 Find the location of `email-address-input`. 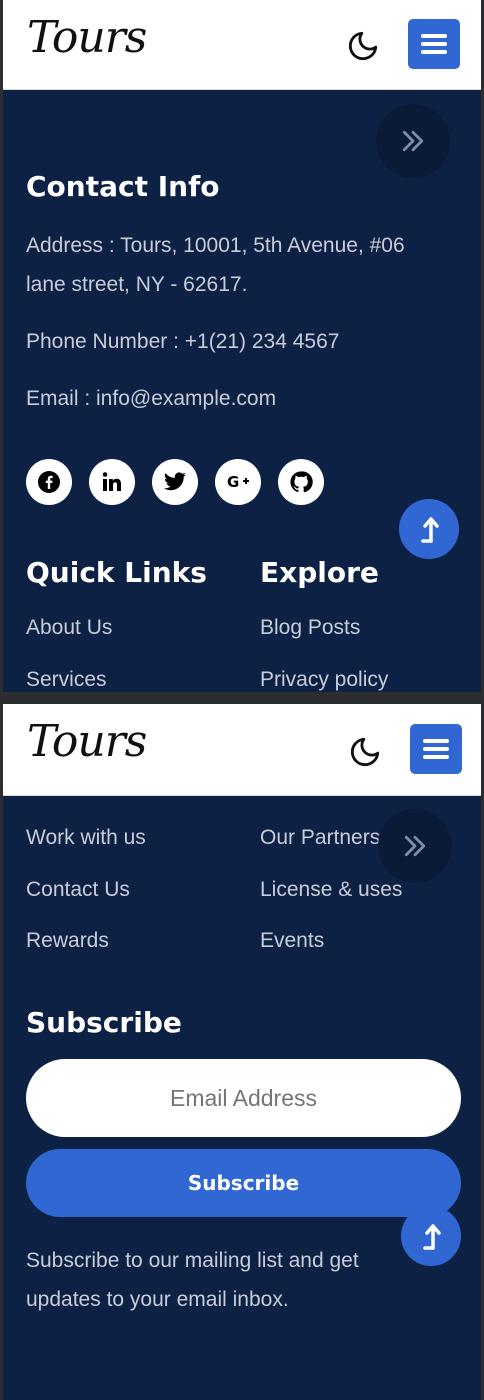

email-address-input is located at coordinates (243, 1098).